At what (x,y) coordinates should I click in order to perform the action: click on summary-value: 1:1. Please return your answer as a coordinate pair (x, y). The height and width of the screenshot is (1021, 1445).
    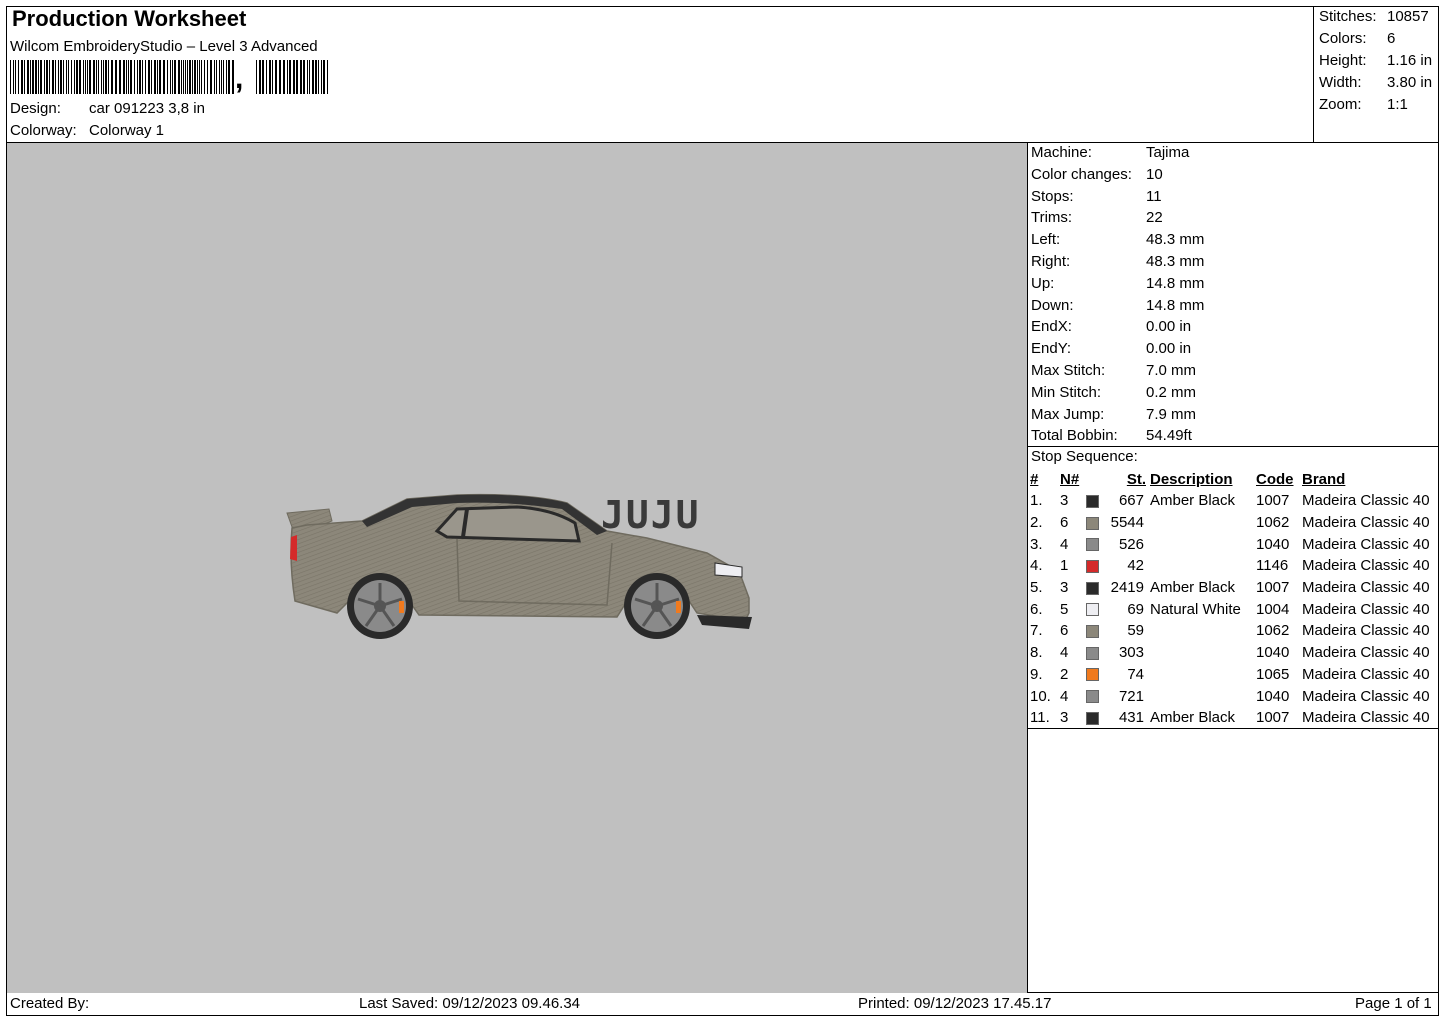
    Looking at the image, I should click on (1397, 104).